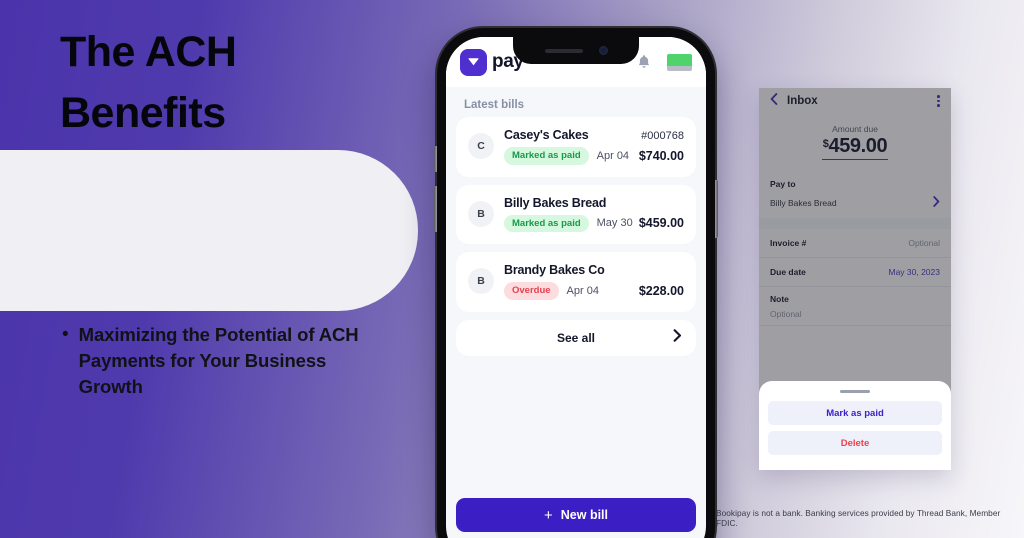  What do you see at coordinates (679, 62) in the screenshot?
I see `payment-card-icon` at bounding box center [679, 62].